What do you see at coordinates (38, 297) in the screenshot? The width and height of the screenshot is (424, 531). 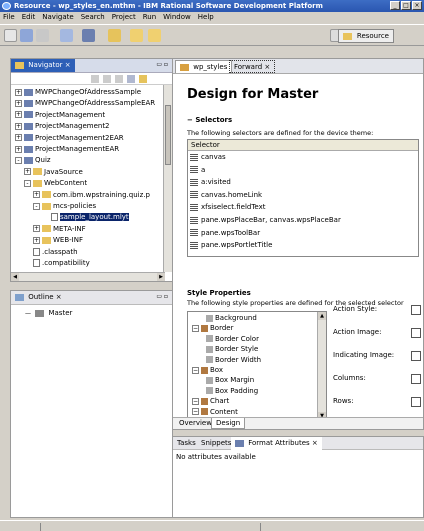 I see `tab-outline: Outline ×` at bounding box center [38, 297].